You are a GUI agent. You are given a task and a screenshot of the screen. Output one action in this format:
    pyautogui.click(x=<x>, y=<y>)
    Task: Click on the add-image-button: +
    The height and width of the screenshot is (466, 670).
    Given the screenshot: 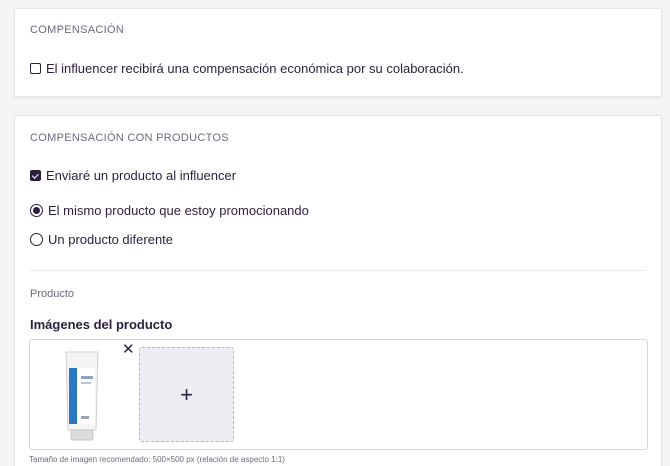 What is the action you would take?
    pyautogui.click(x=186, y=394)
    